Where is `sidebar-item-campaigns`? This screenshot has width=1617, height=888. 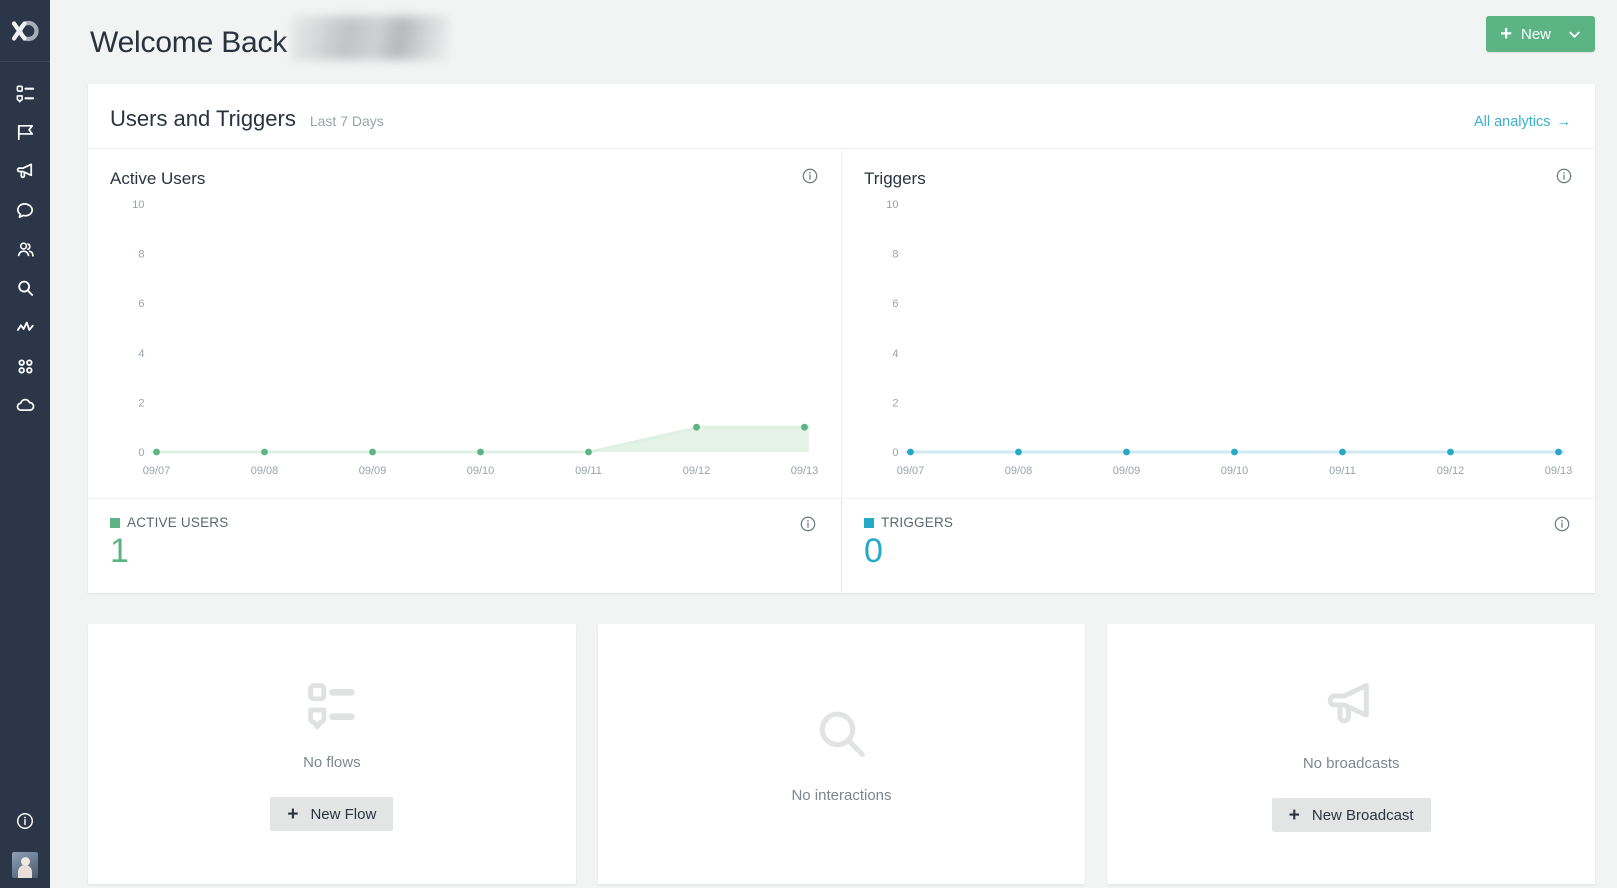 sidebar-item-campaigns is located at coordinates (25, 132).